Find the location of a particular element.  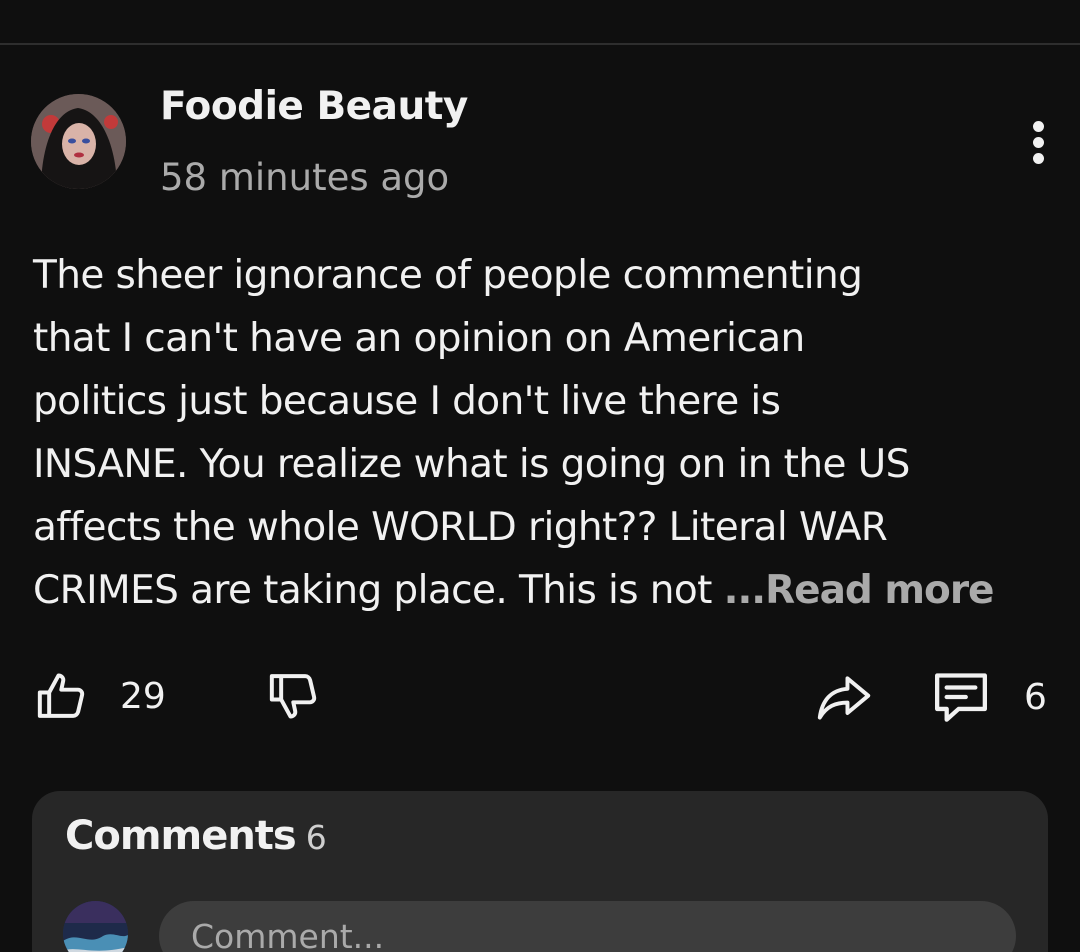

post-text-line: The sheer ignorance of people commenting is located at coordinates (448, 275).